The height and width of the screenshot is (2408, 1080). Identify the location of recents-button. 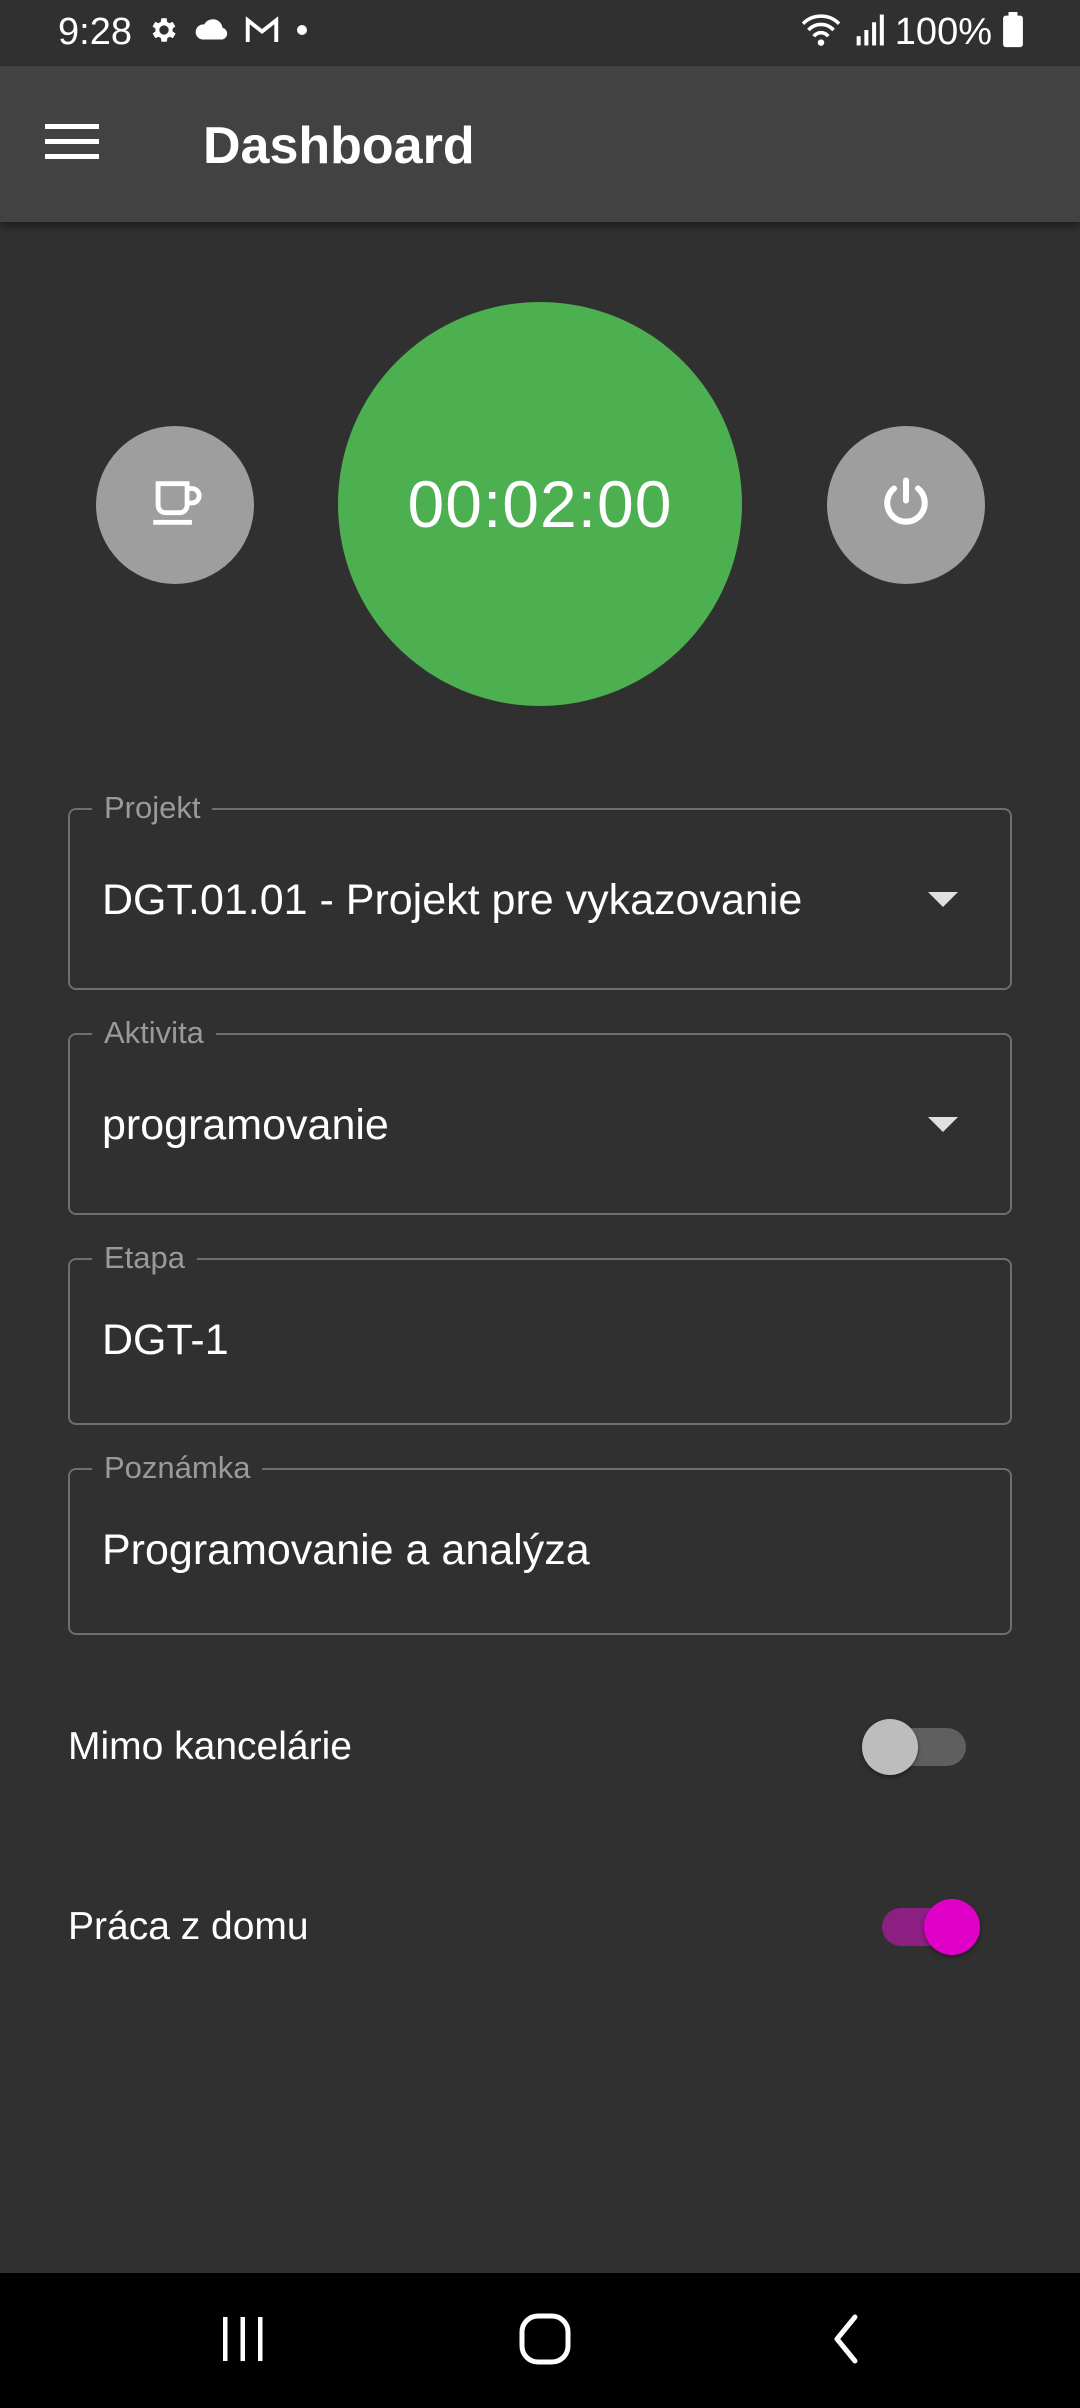
(243, 2341).